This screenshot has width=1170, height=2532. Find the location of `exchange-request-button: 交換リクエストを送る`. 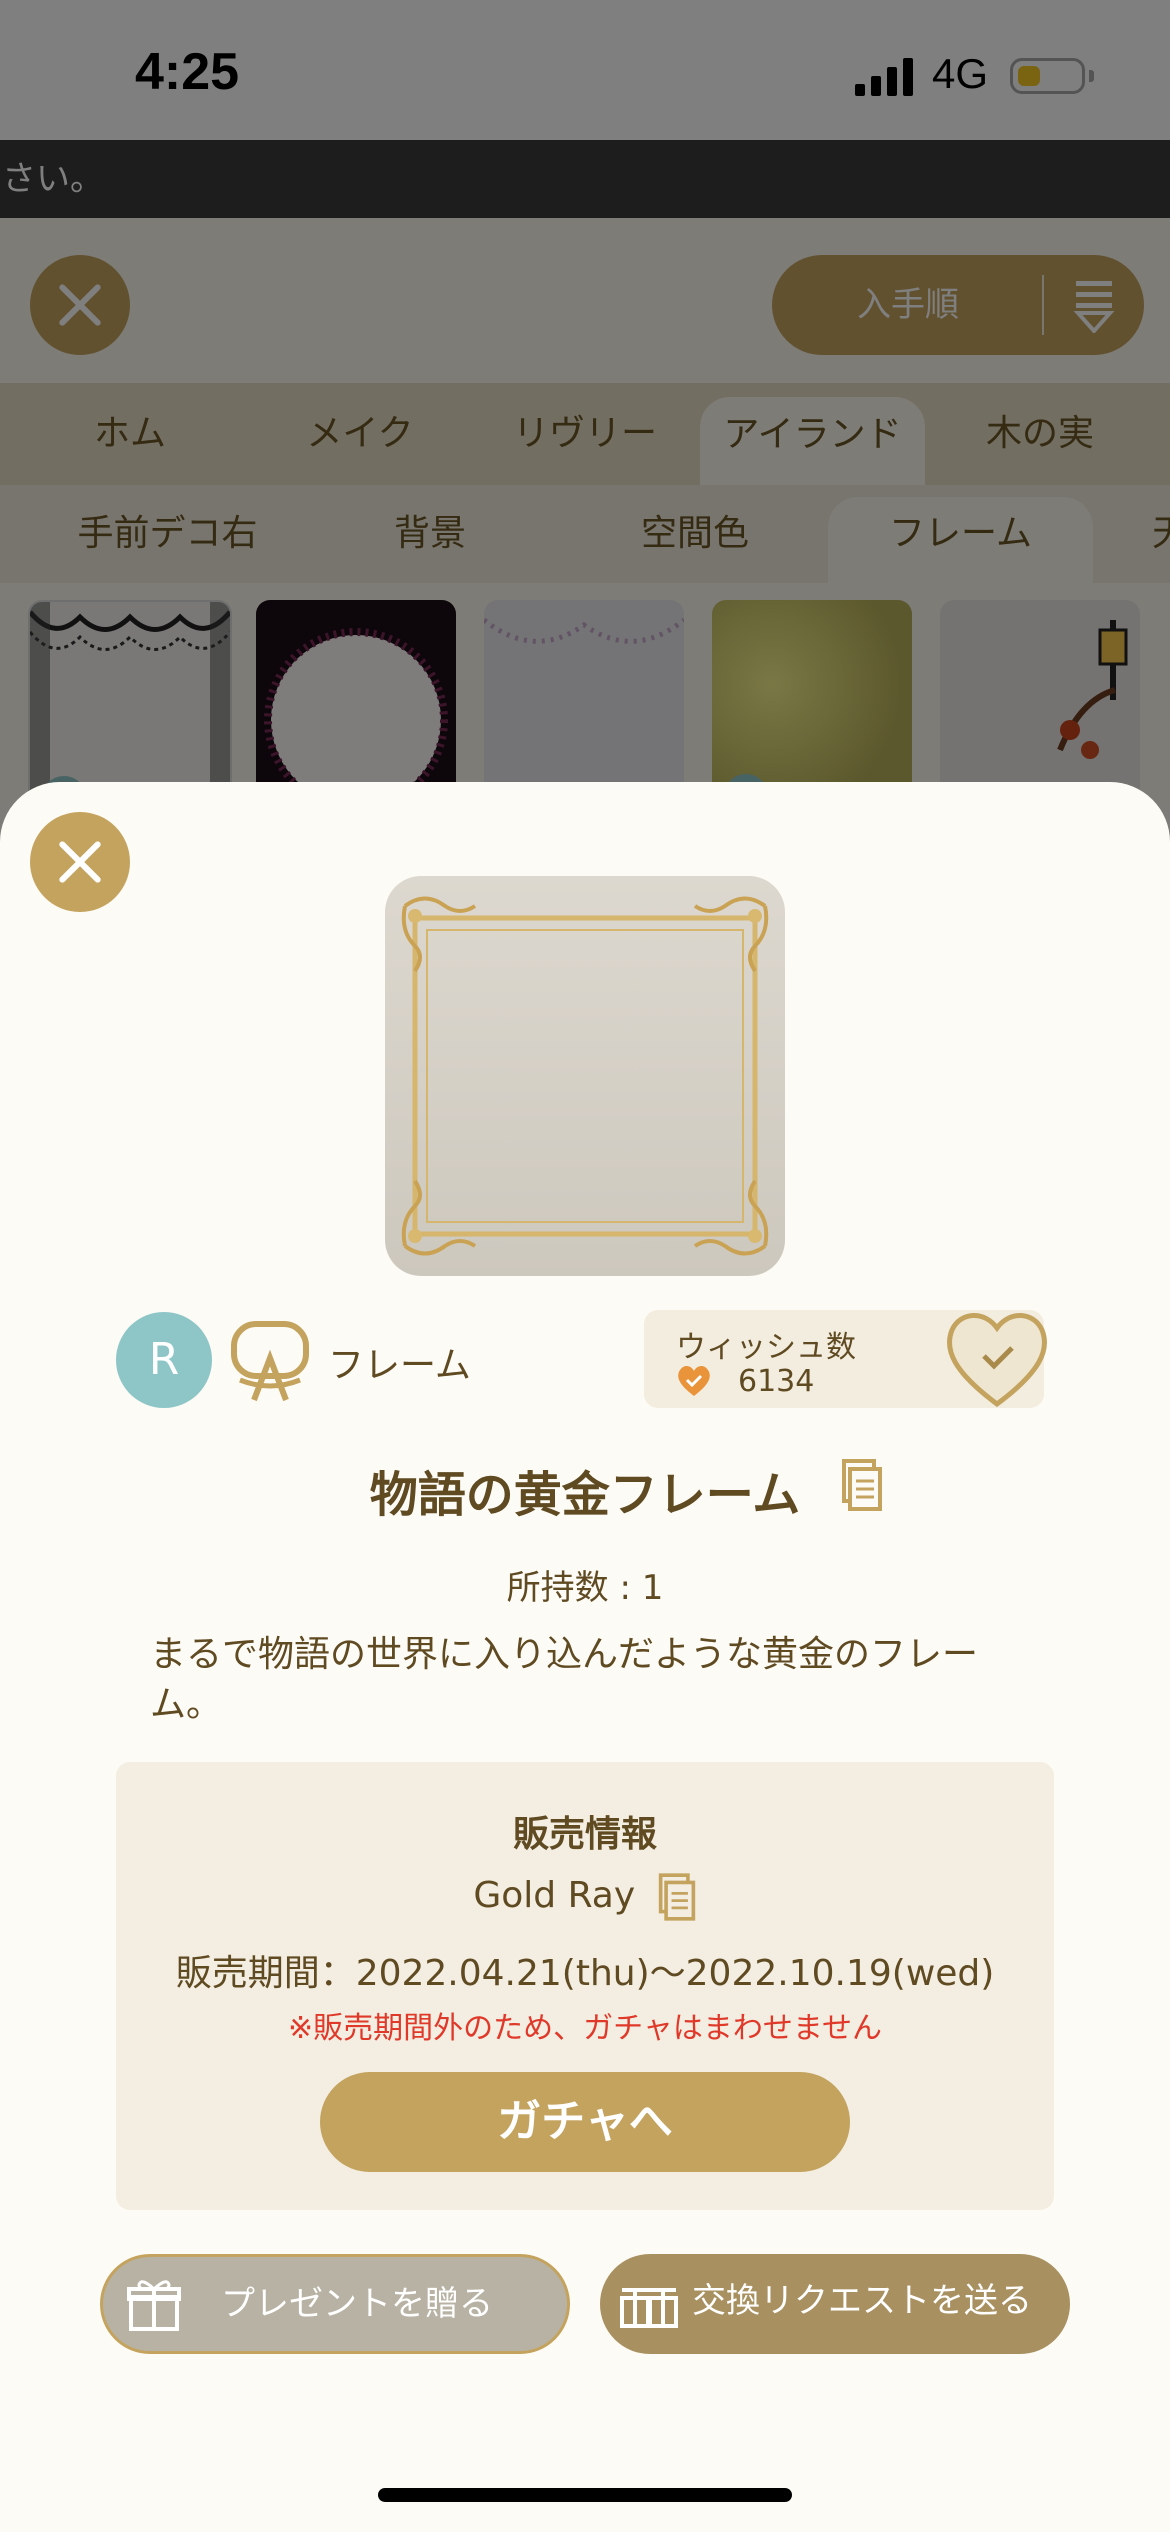

exchange-request-button: 交換リクエストを送る is located at coordinates (835, 2304).